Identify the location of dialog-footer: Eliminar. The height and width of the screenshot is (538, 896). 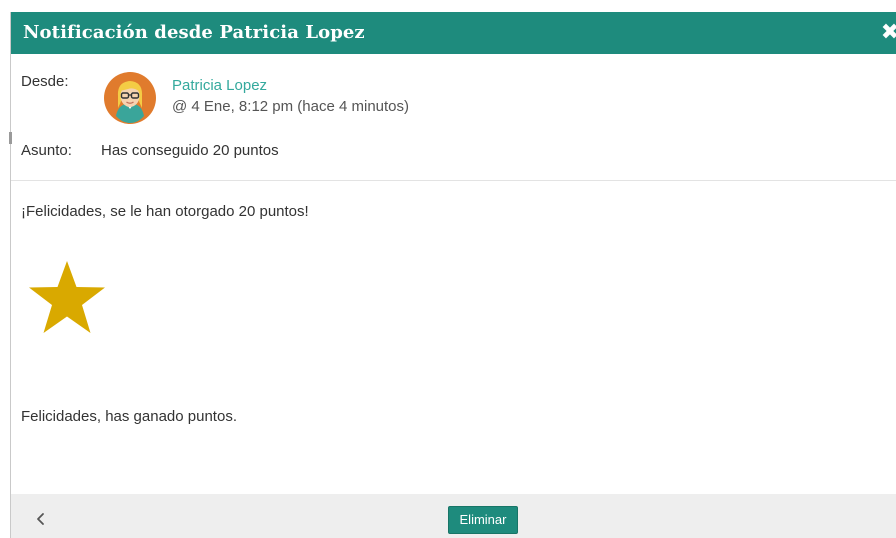
(453, 516).